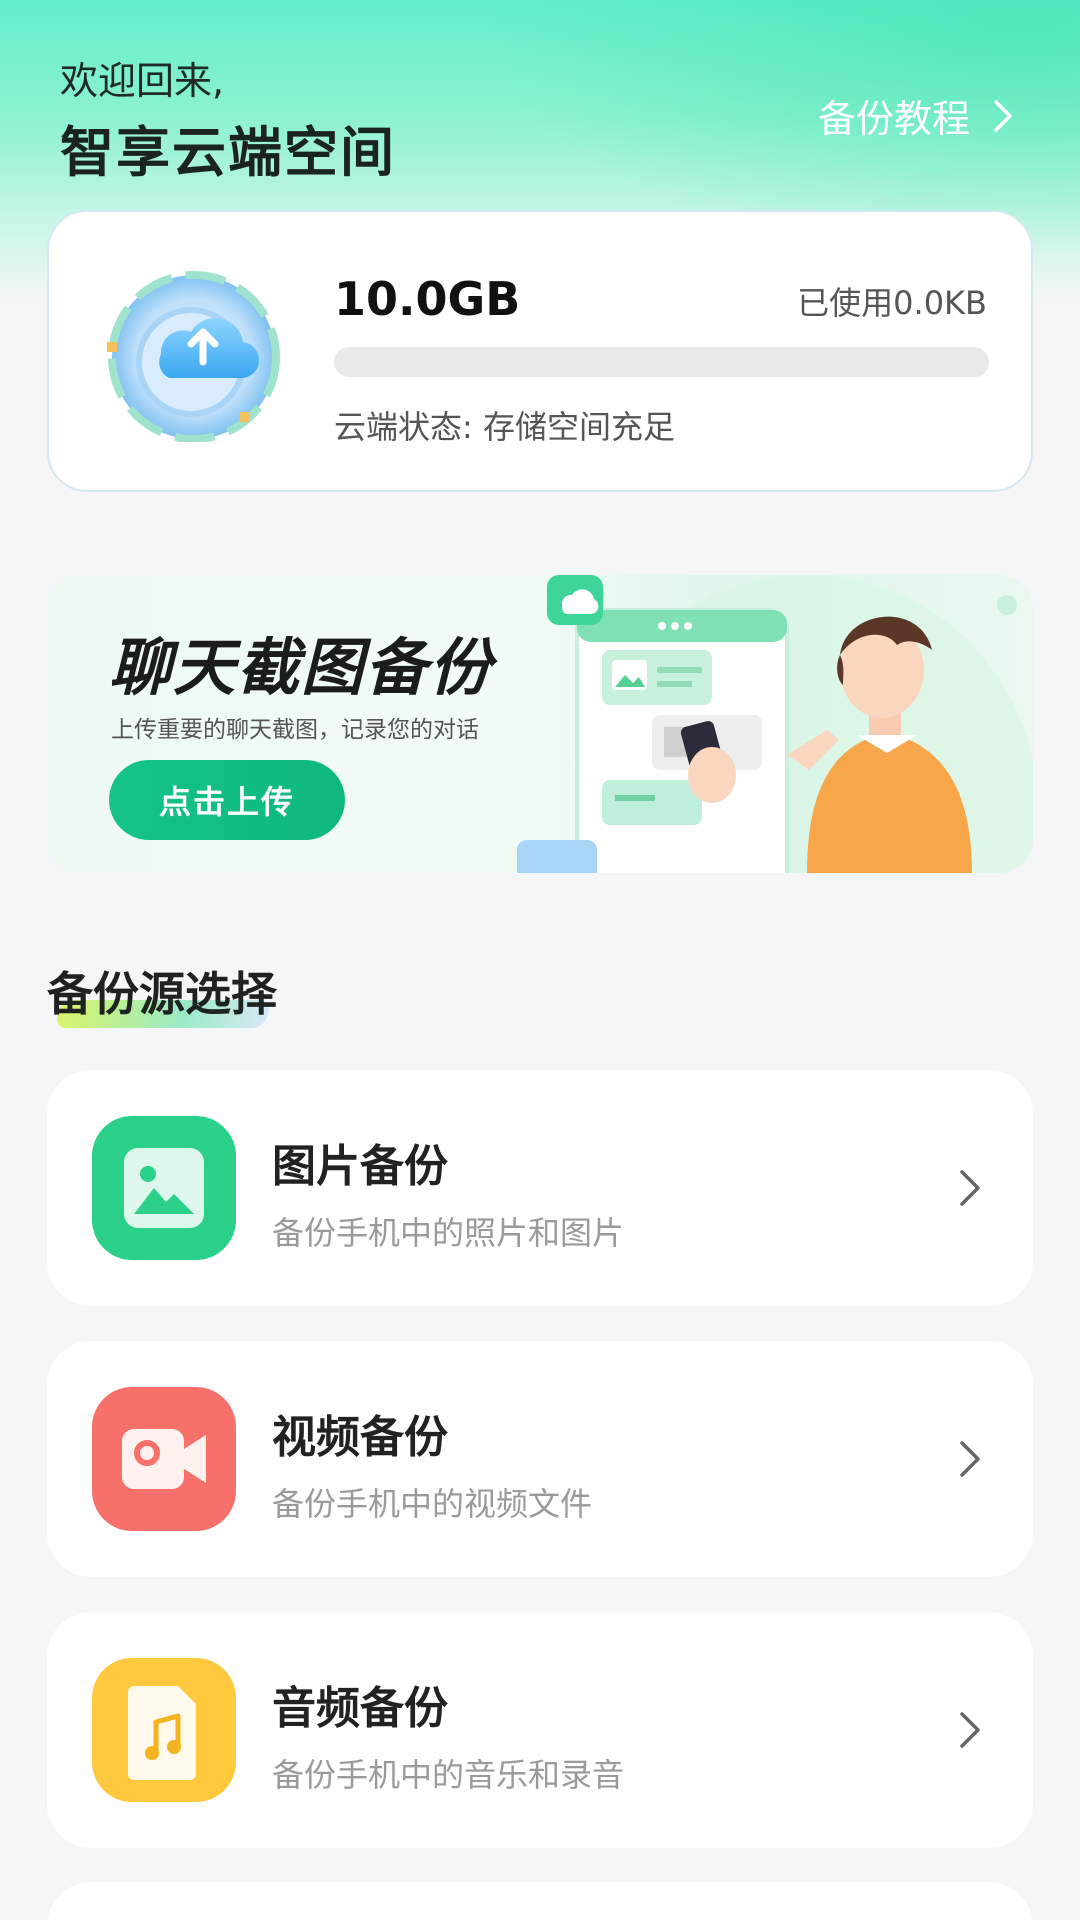 The image size is (1080, 1920). Describe the element at coordinates (301, 667) in the screenshot. I see `banner-title: 聊天截图备份` at that location.